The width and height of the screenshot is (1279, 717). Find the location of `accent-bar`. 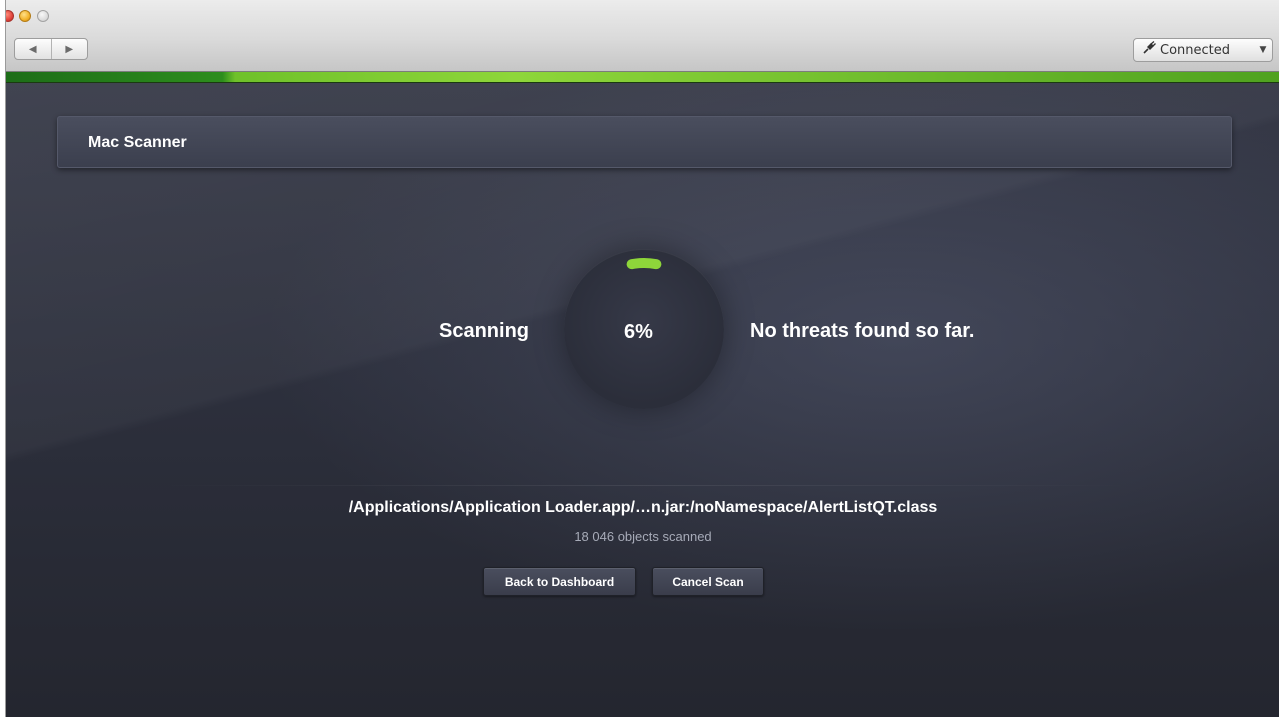

accent-bar is located at coordinates (642, 77).